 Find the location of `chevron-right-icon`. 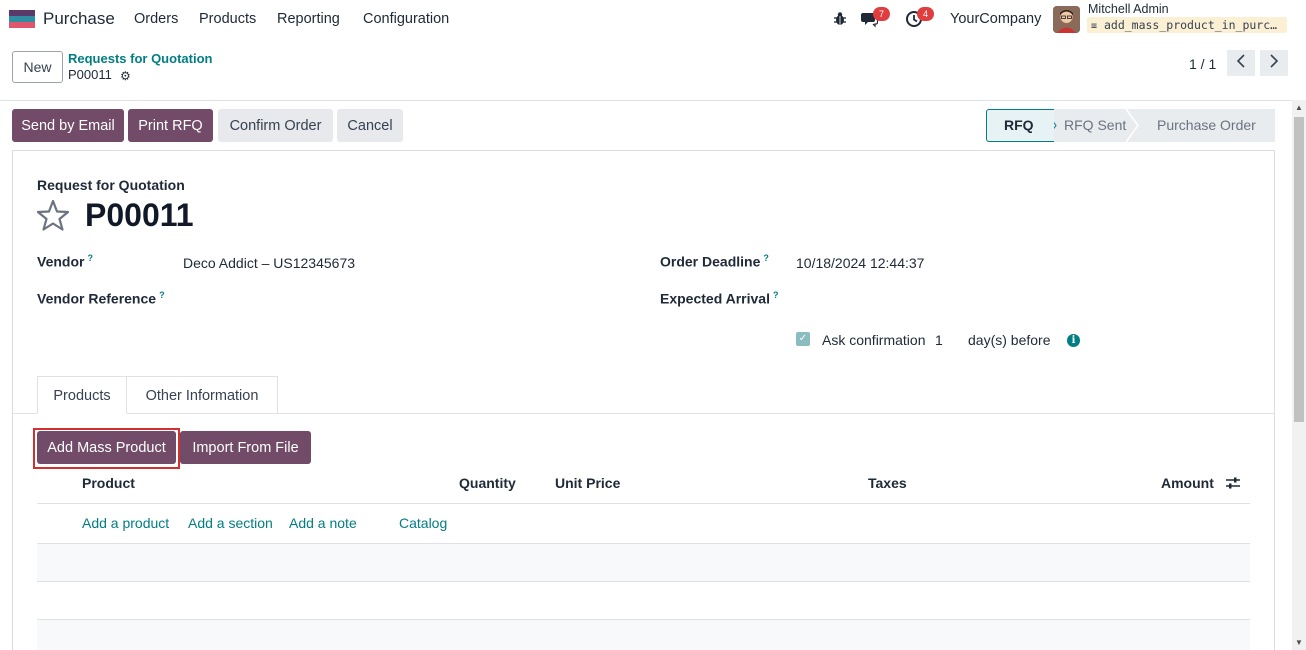

chevron-right-icon is located at coordinates (1274, 60).